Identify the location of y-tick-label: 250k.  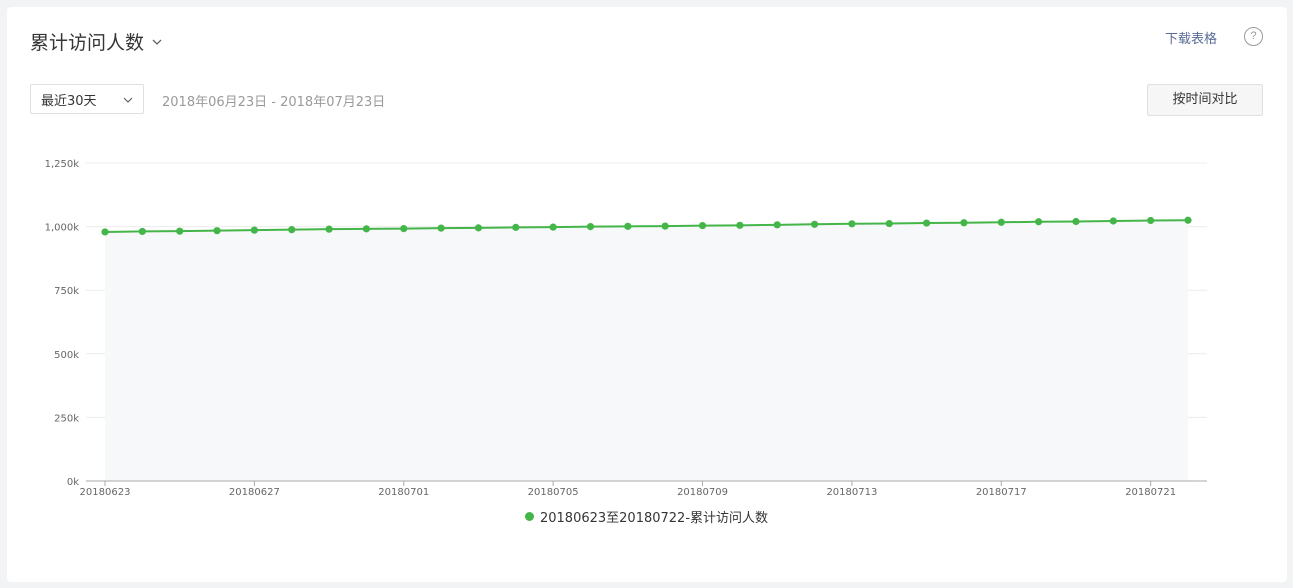
(66, 418).